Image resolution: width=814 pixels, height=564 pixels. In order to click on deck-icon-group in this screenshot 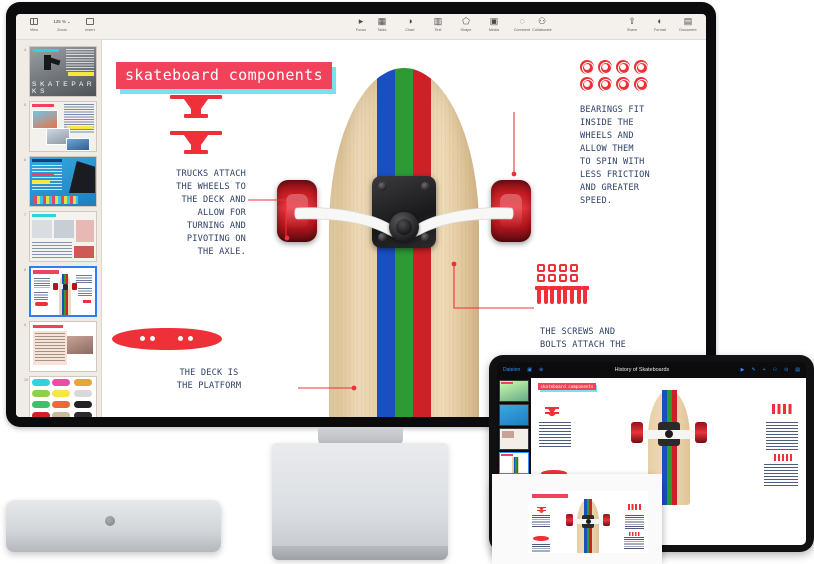, I will do `click(167, 339)`.